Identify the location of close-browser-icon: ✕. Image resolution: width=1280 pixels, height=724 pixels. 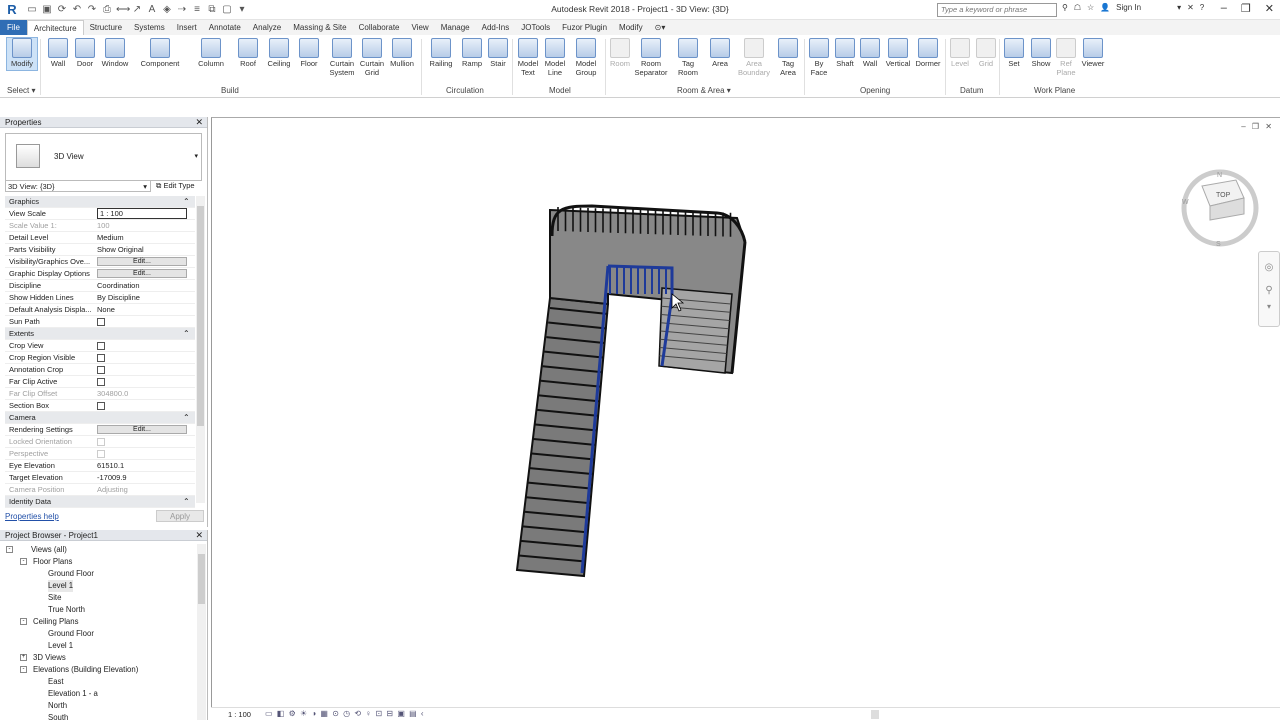
(199, 535).